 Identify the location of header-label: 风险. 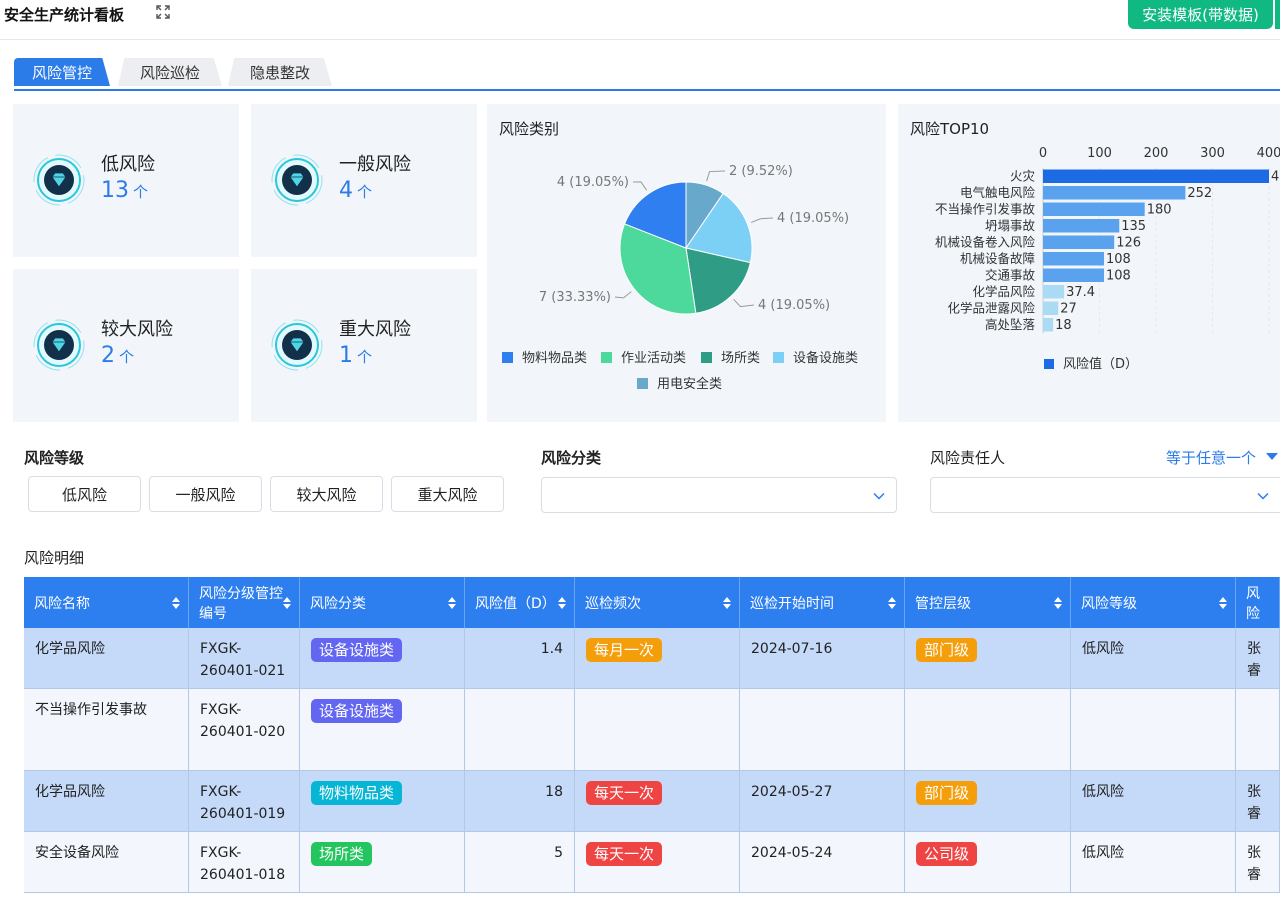
(1253, 603).